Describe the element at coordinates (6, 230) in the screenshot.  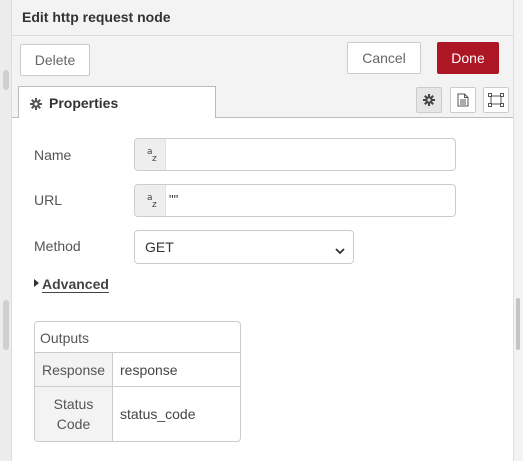
I see `left-workspace-gutter` at that location.